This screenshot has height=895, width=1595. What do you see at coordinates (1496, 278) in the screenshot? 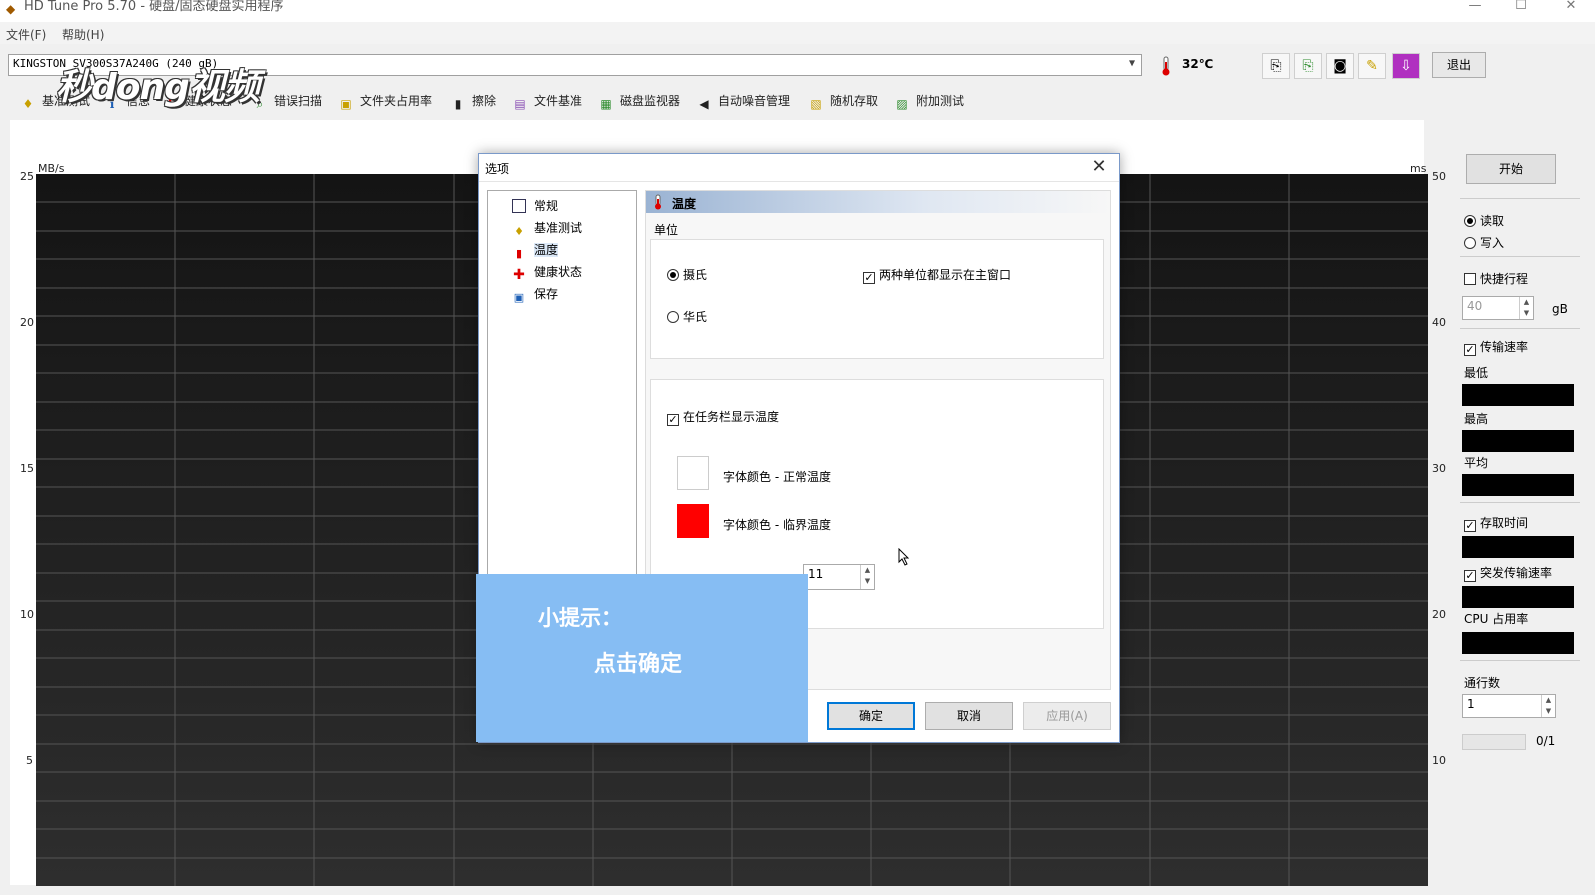
I see `short-stroke-checkbox: 快捷行程` at bounding box center [1496, 278].